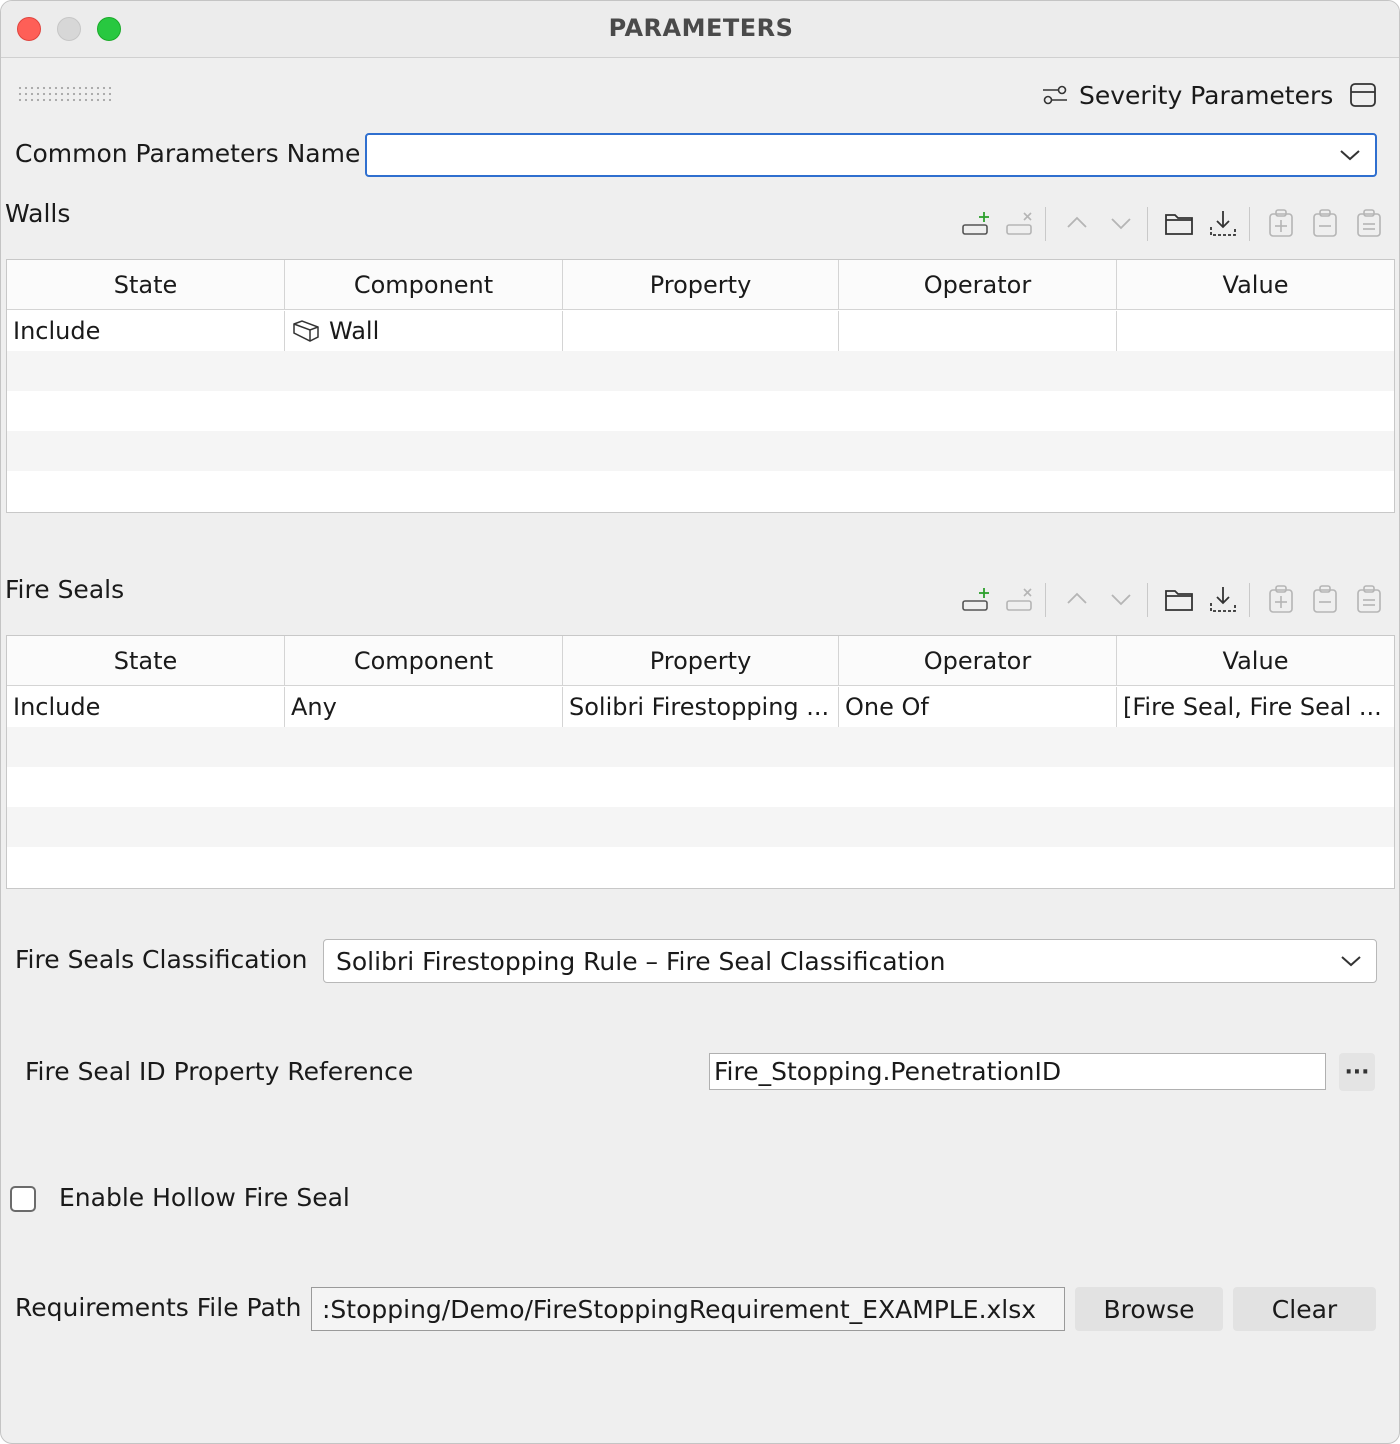 The width and height of the screenshot is (1400, 1444). What do you see at coordinates (1304, 1309) in the screenshot?
I see `clear-button: Clear` at bounding box center [1304, 1309].